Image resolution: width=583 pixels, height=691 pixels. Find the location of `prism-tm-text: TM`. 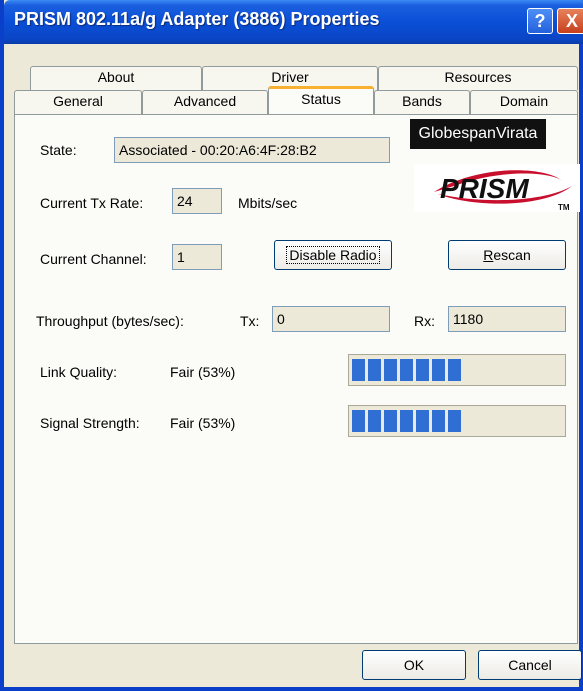

prism-tm-text: TM is located at coordinates (564, 207).